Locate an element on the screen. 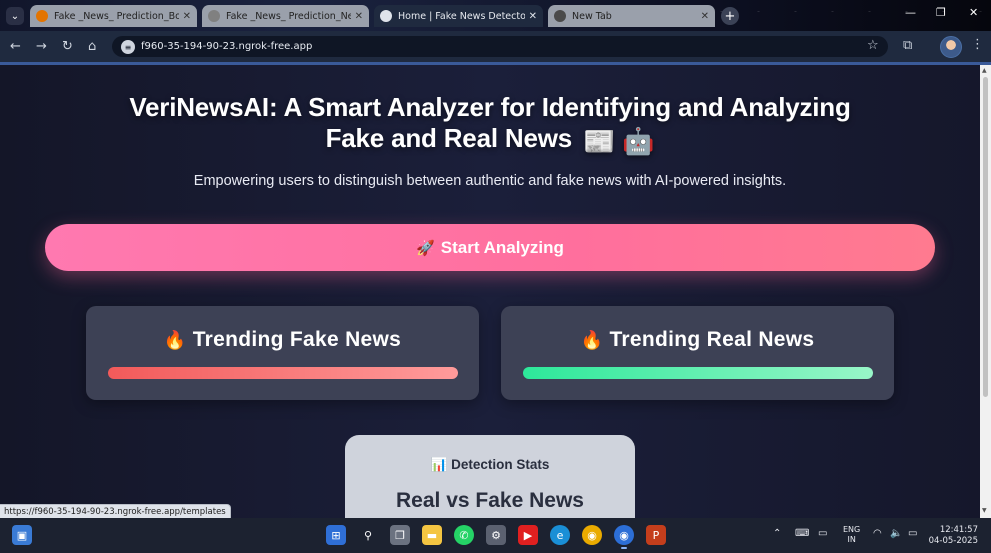 The image size is (991, 553). battery-icon: ▭ is located at coordinates (912, 533).